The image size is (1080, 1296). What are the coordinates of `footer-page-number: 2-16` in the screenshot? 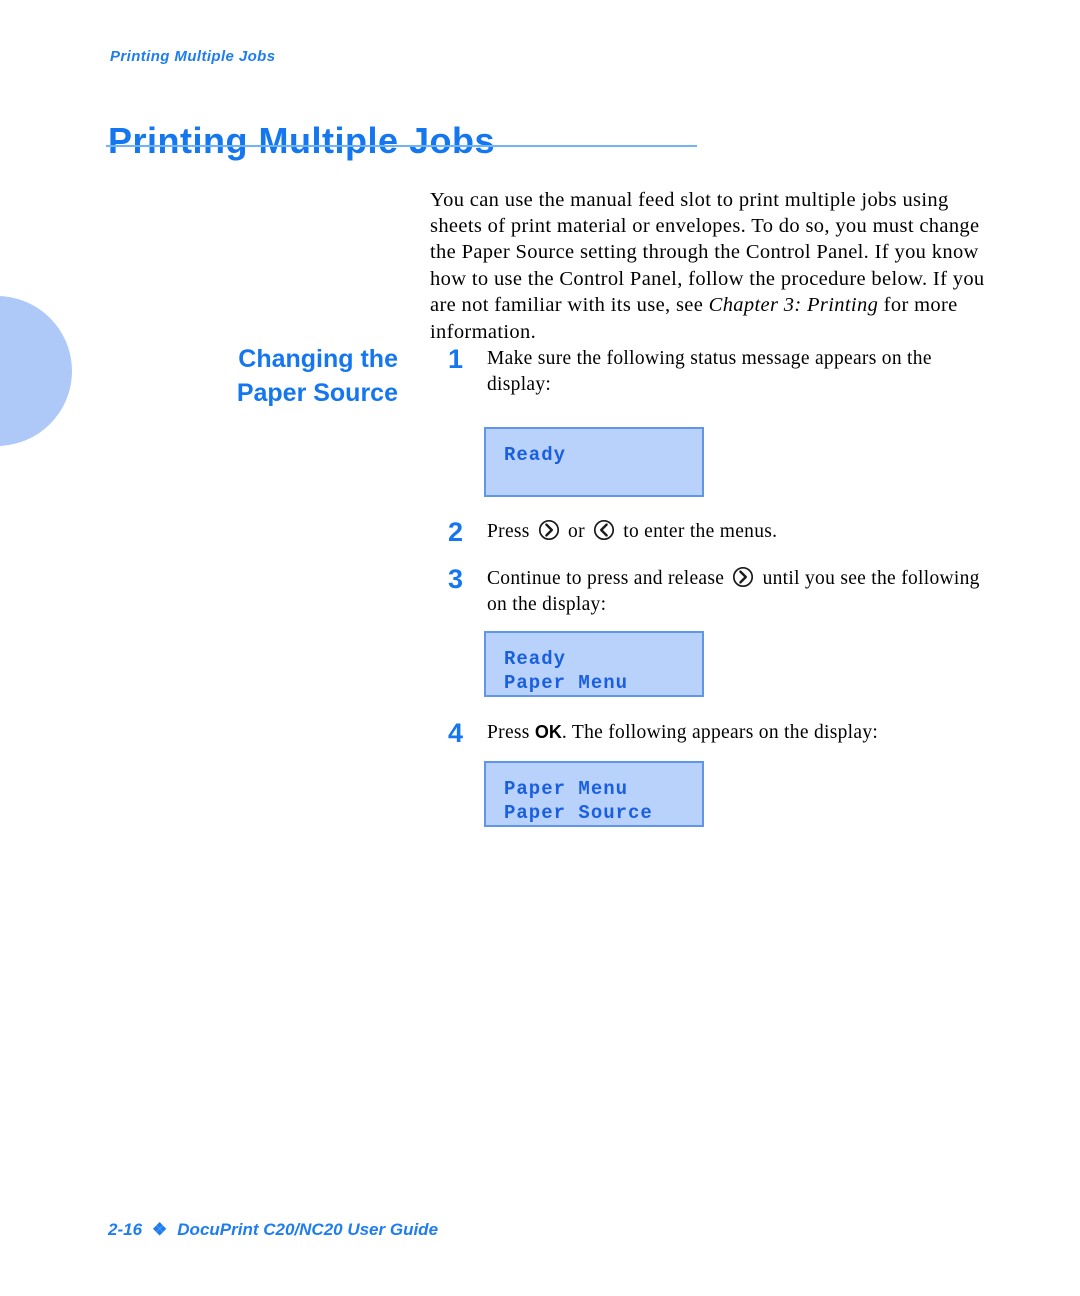 It's located at (125, 1229).